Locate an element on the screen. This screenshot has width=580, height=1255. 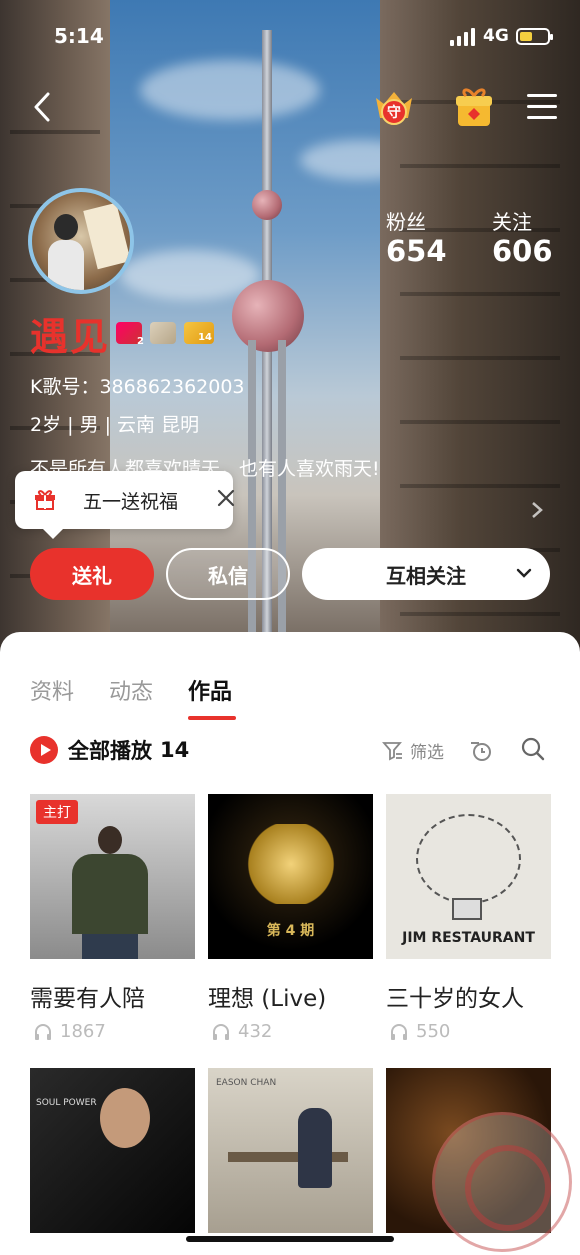
guard-badge-icon: 守 is located at coordinates (394, 108).